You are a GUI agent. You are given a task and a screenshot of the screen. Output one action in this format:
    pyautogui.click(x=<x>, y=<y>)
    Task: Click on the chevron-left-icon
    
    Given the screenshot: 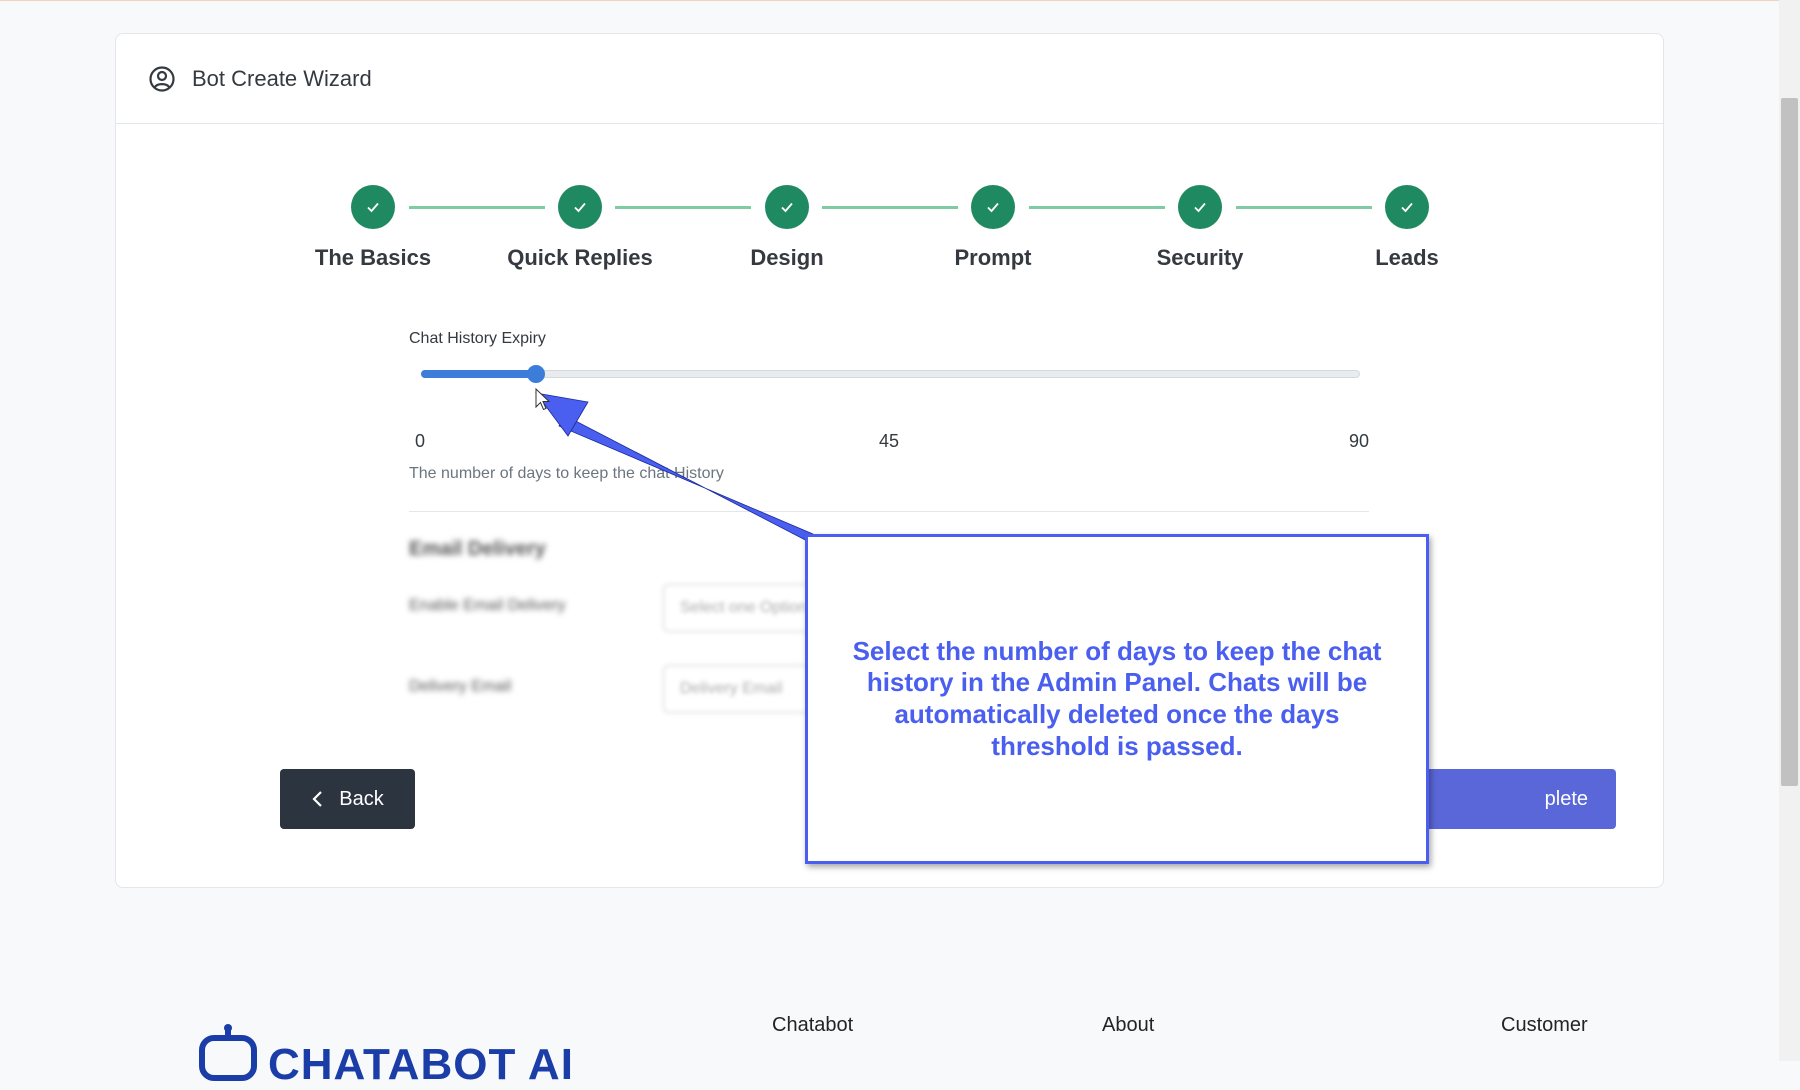 What is the action you would take?
    pyautogui.click(x=317, y=799)
    